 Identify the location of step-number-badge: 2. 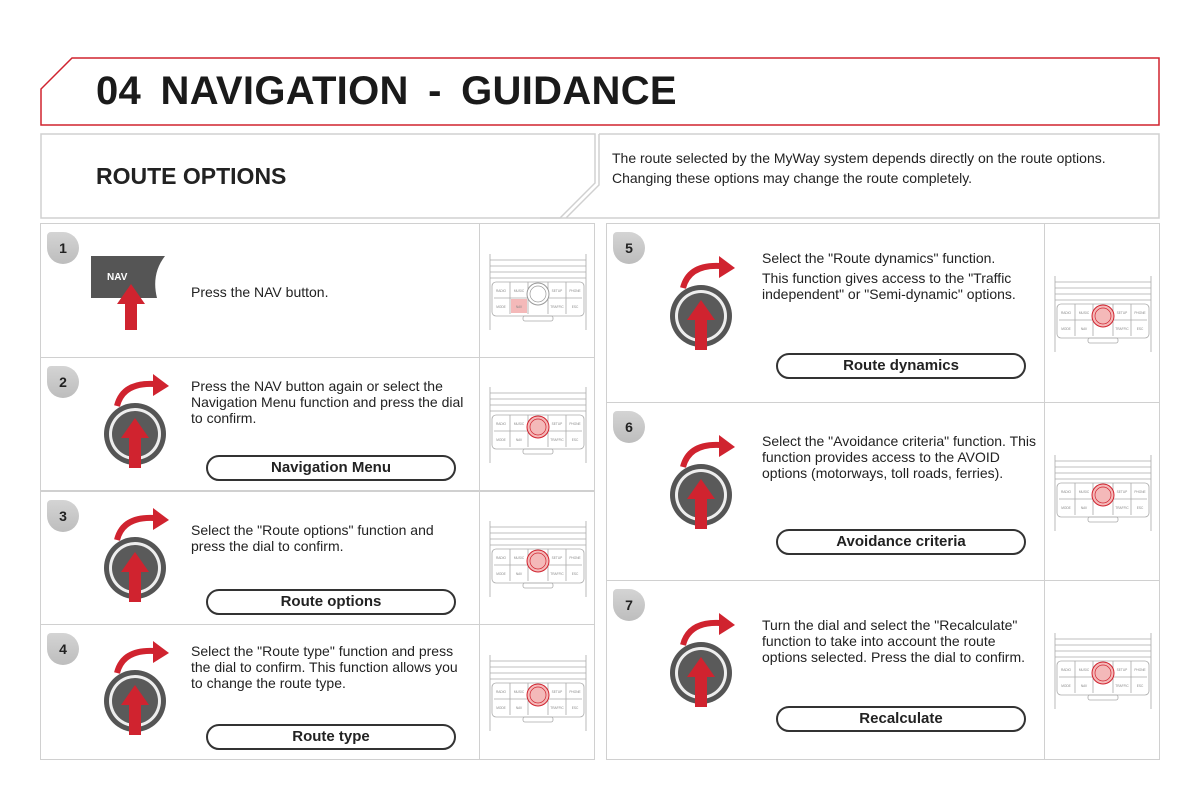
(63, 382).